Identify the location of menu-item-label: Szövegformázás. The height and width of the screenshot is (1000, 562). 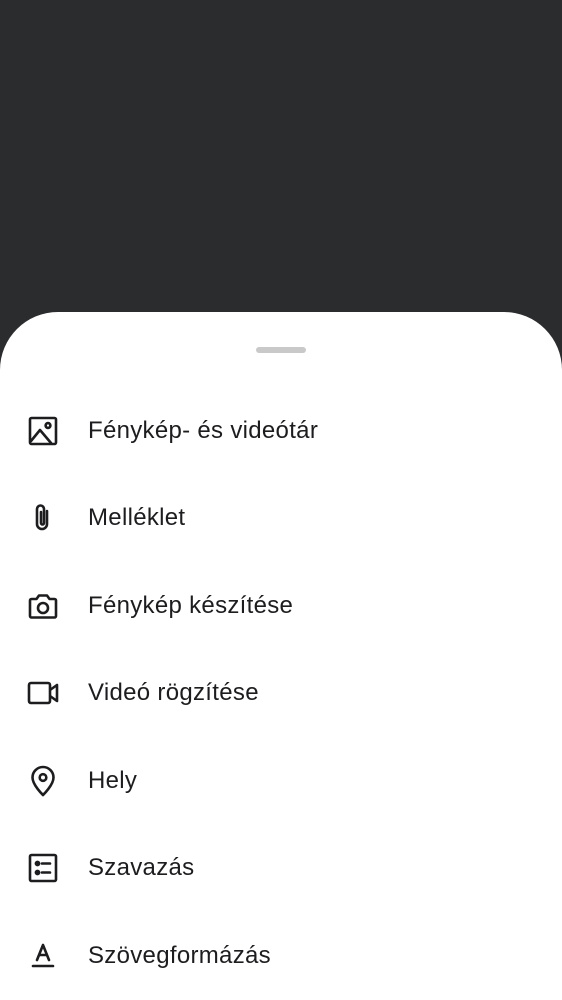
(179, 955).